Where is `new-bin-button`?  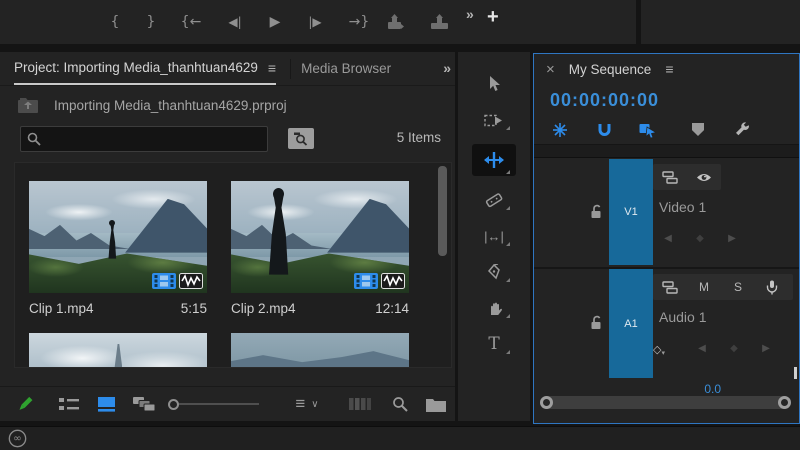 new-bin-button is located at coordinates (436, 404).